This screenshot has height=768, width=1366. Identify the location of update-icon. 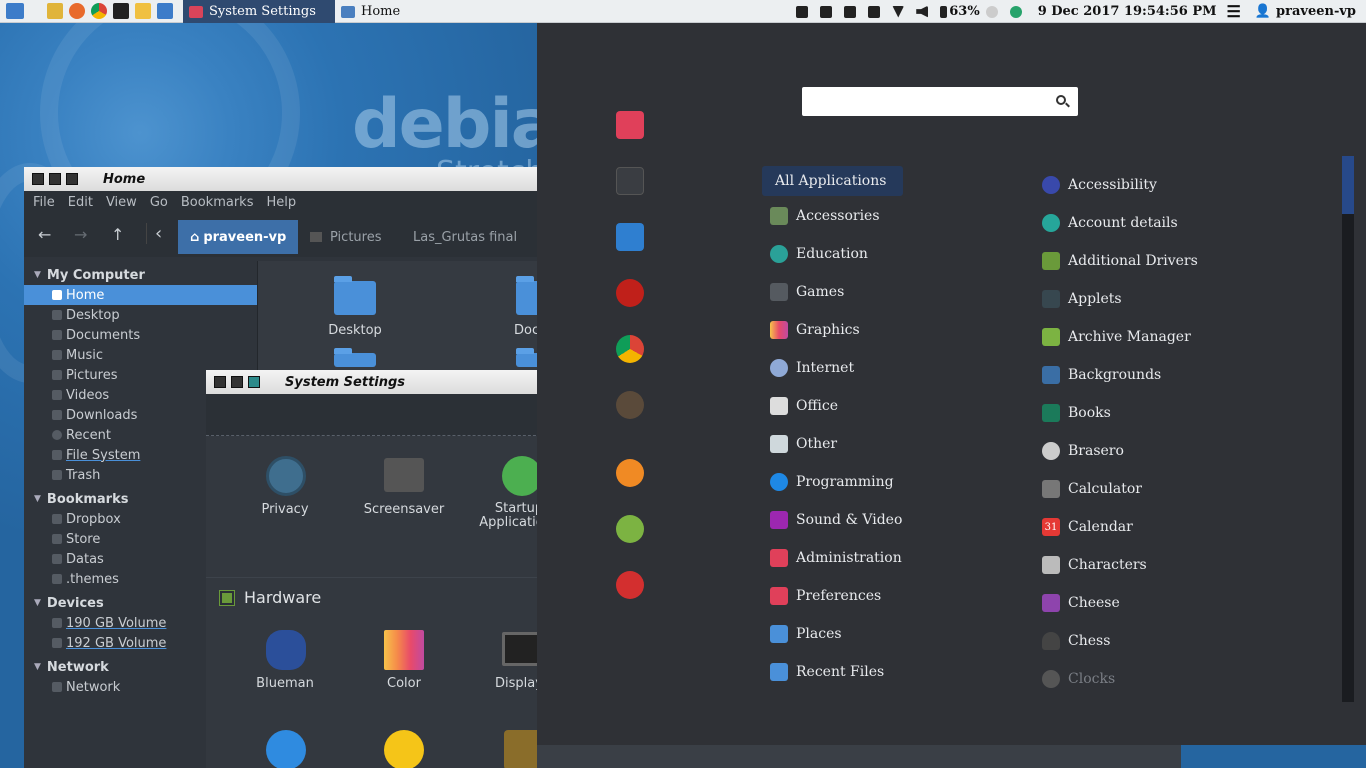
(1015, 11).